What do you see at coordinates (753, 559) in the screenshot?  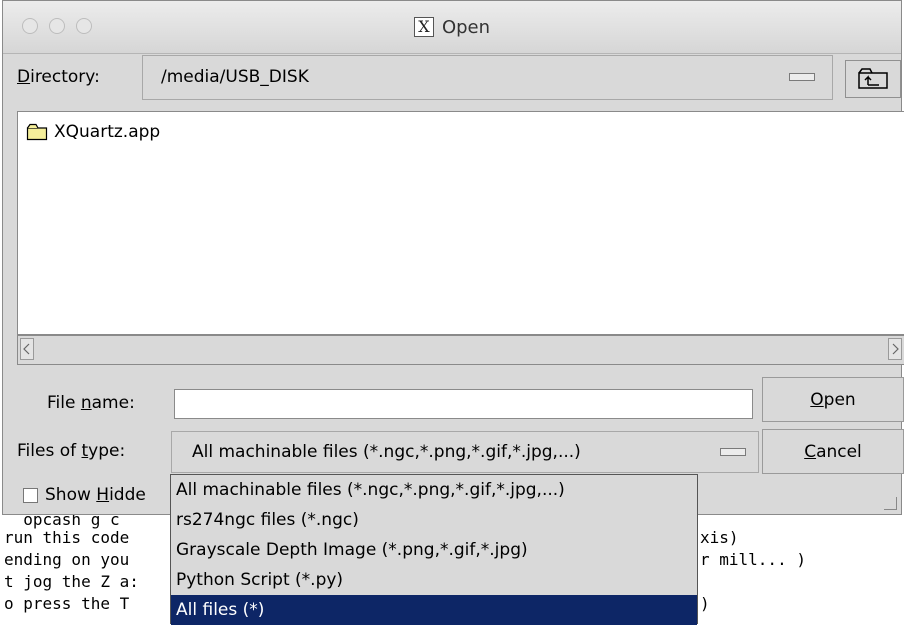 I see `terminal-line: r mill... )` at bounding box center [753, 559].